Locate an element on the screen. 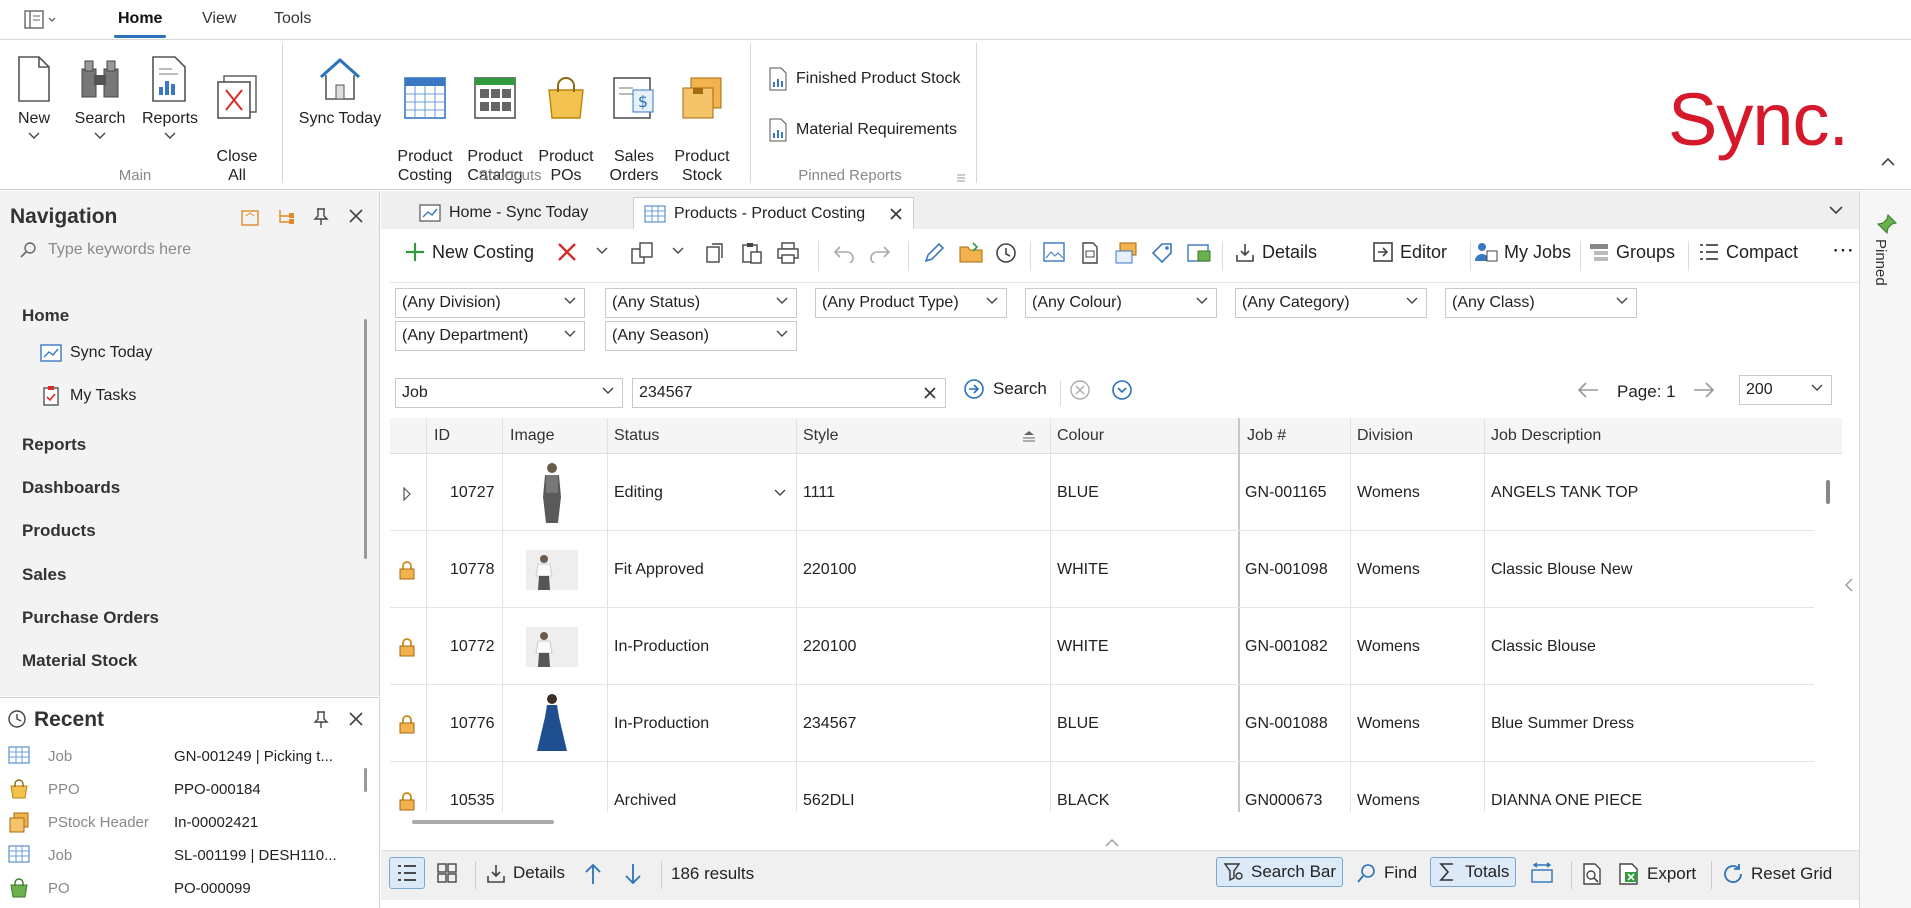  shortcut-sales-orders: $ Sales Orders is located at coordinates (634, 120).